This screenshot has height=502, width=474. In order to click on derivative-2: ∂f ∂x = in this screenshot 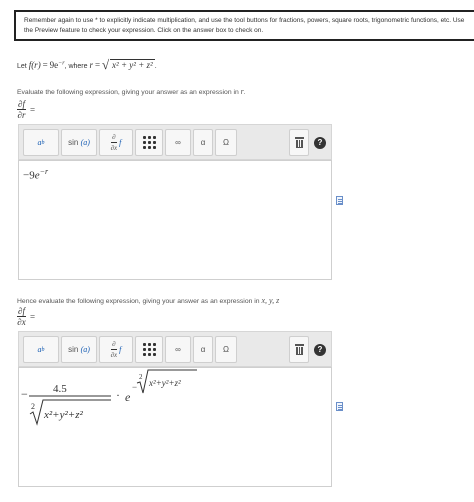, I will do `click(26, 316)`.